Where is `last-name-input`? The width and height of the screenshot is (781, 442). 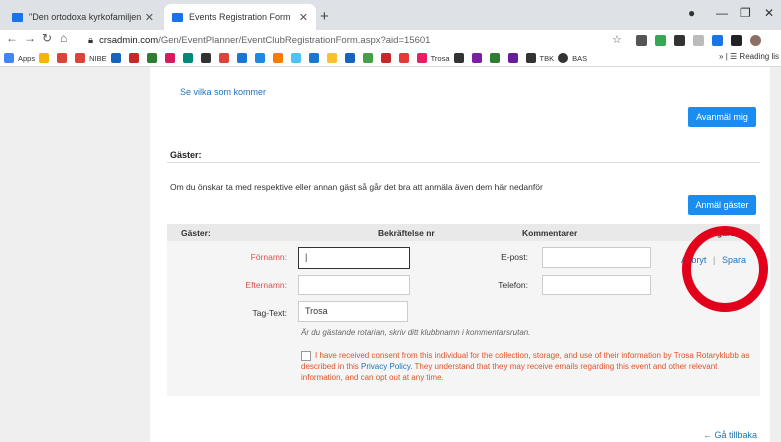 last-name-input is located at coordinates (354, 285).